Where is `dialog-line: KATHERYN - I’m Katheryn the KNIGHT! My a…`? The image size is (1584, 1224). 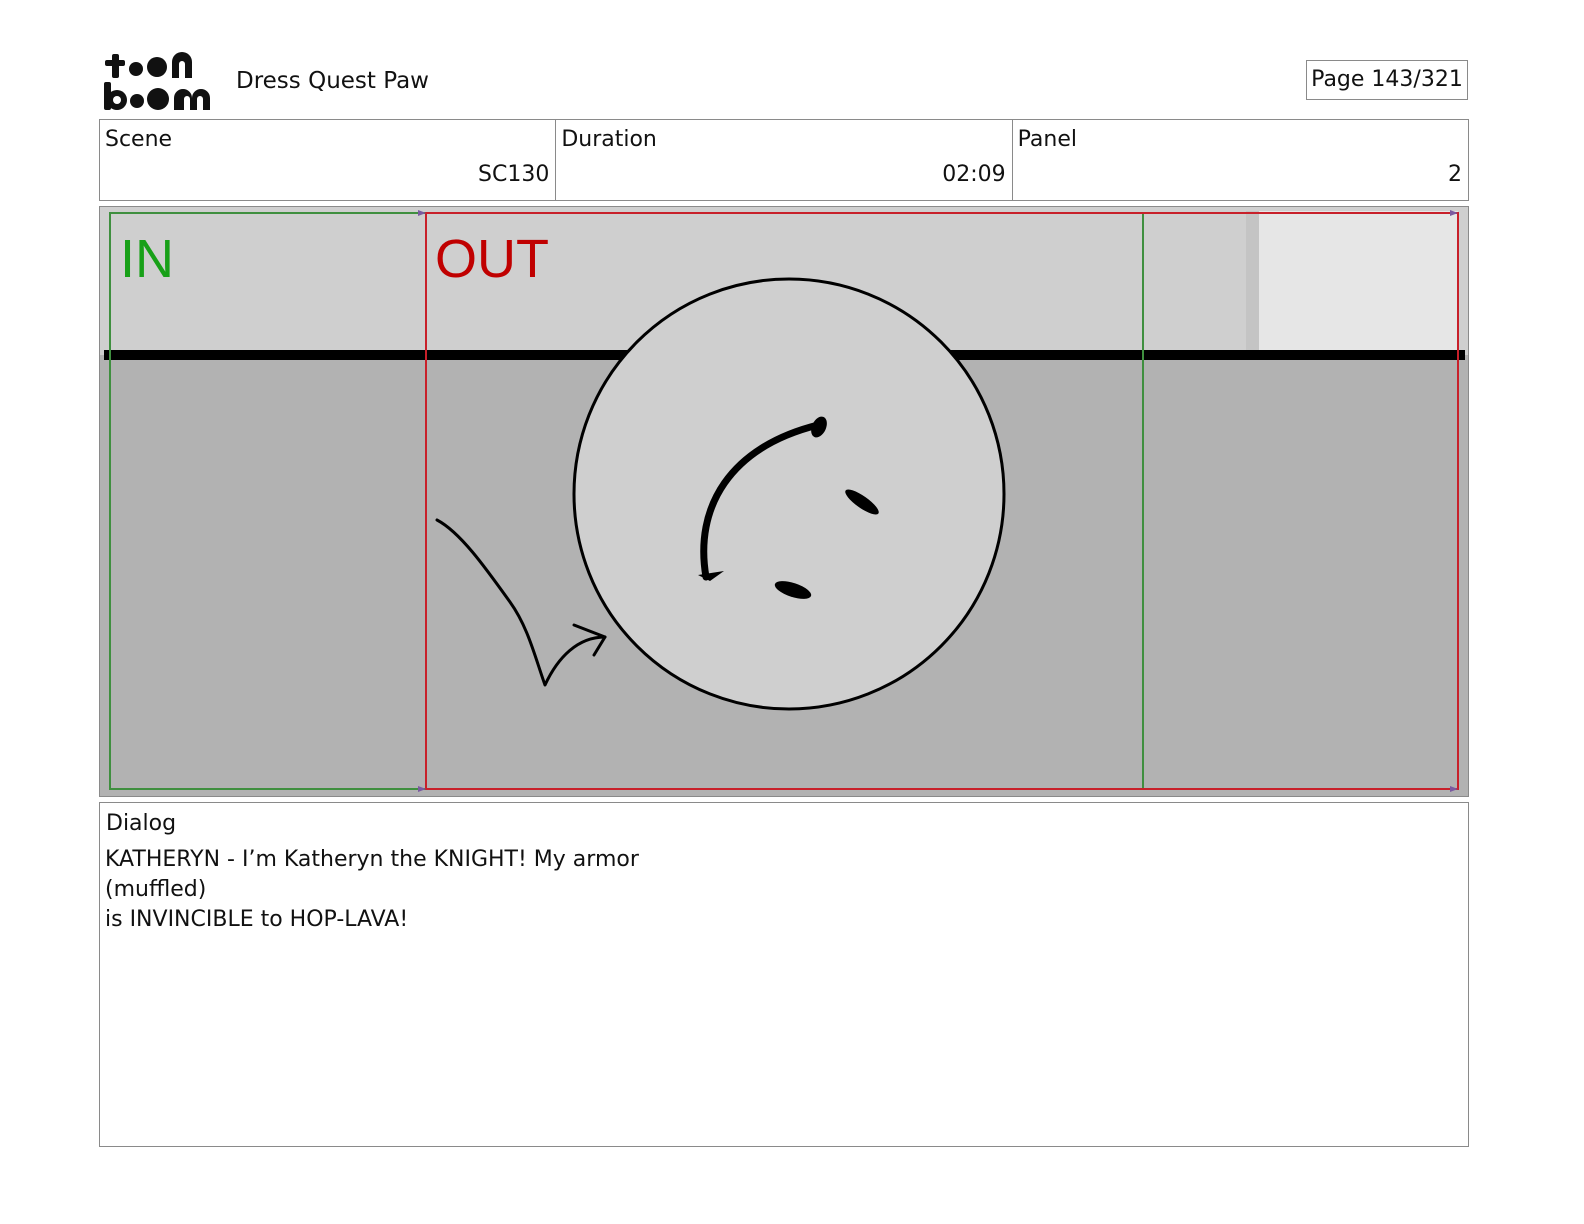
dialog-line: KATHERYN - I’m Katheryn the KNIGHT! My a… is located at coordinates (372, 859).